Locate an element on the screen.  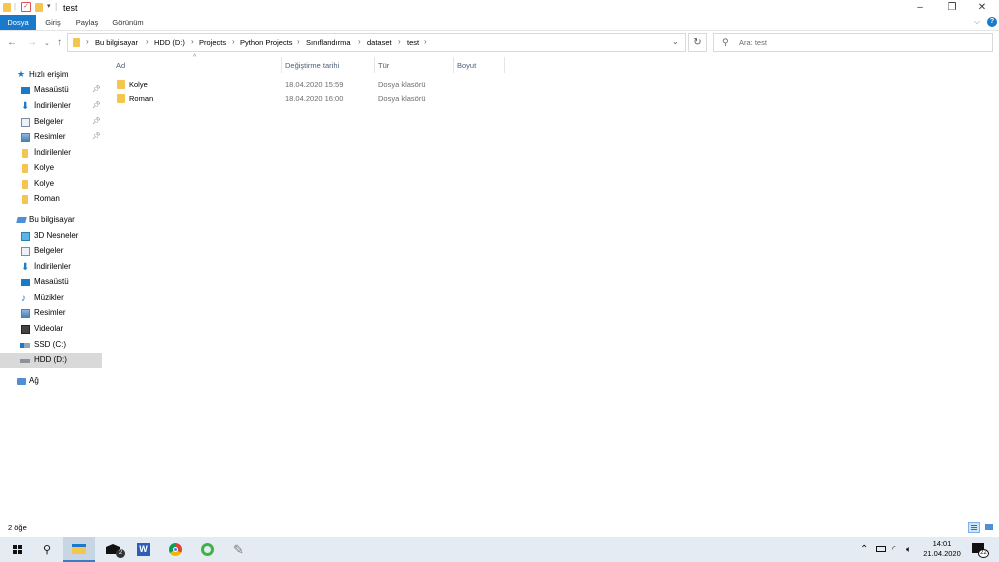
recent-locations-chevron-icon: ⌄ is located at coordinates (47, 44).